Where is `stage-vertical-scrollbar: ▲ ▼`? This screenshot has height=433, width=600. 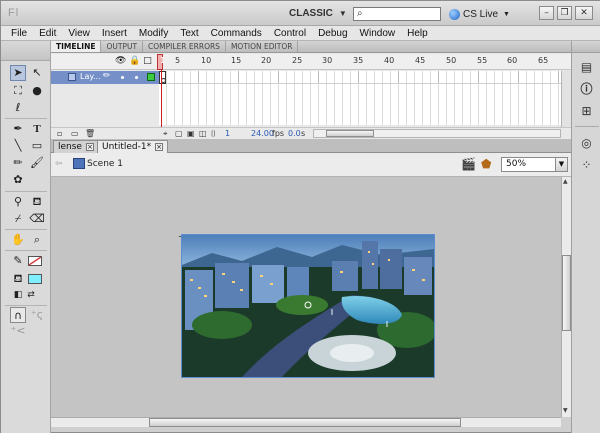
stage-vertical-scrollbar: ▲ ▼ is located at coordinates (566, 297).